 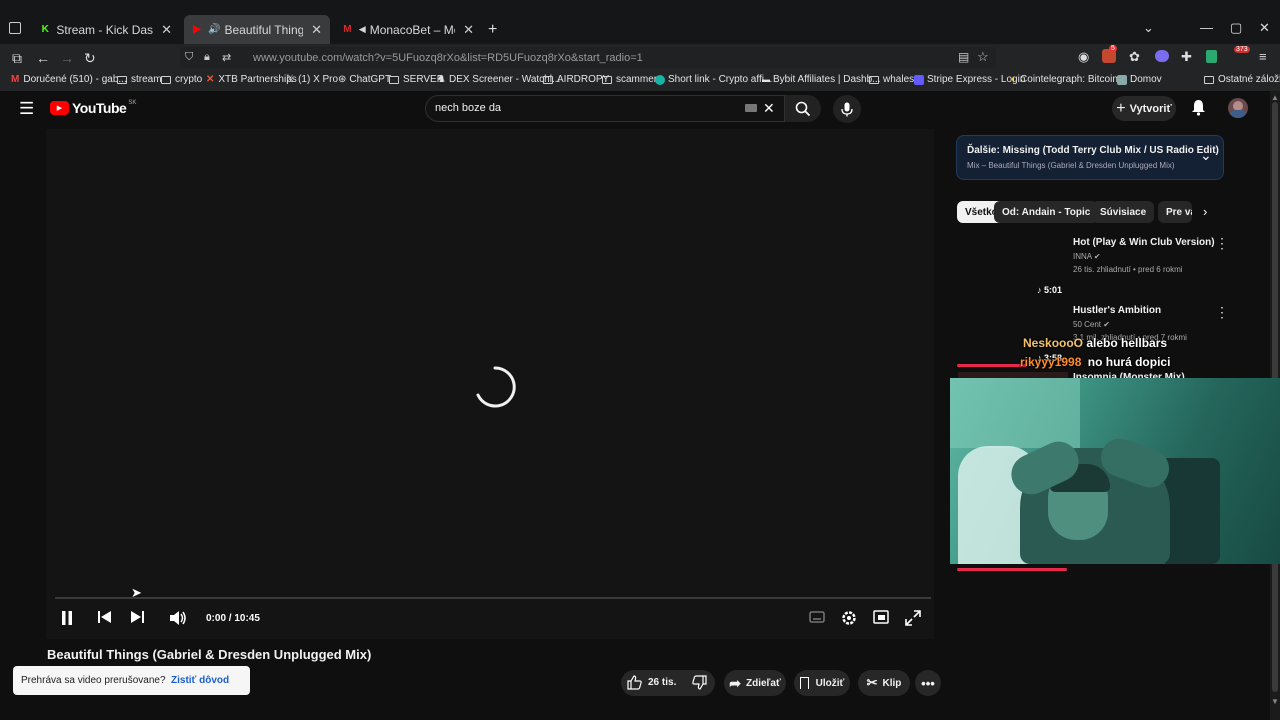 I want to click on chip-for-you: Pre vás, so click(x=1175, y=212).